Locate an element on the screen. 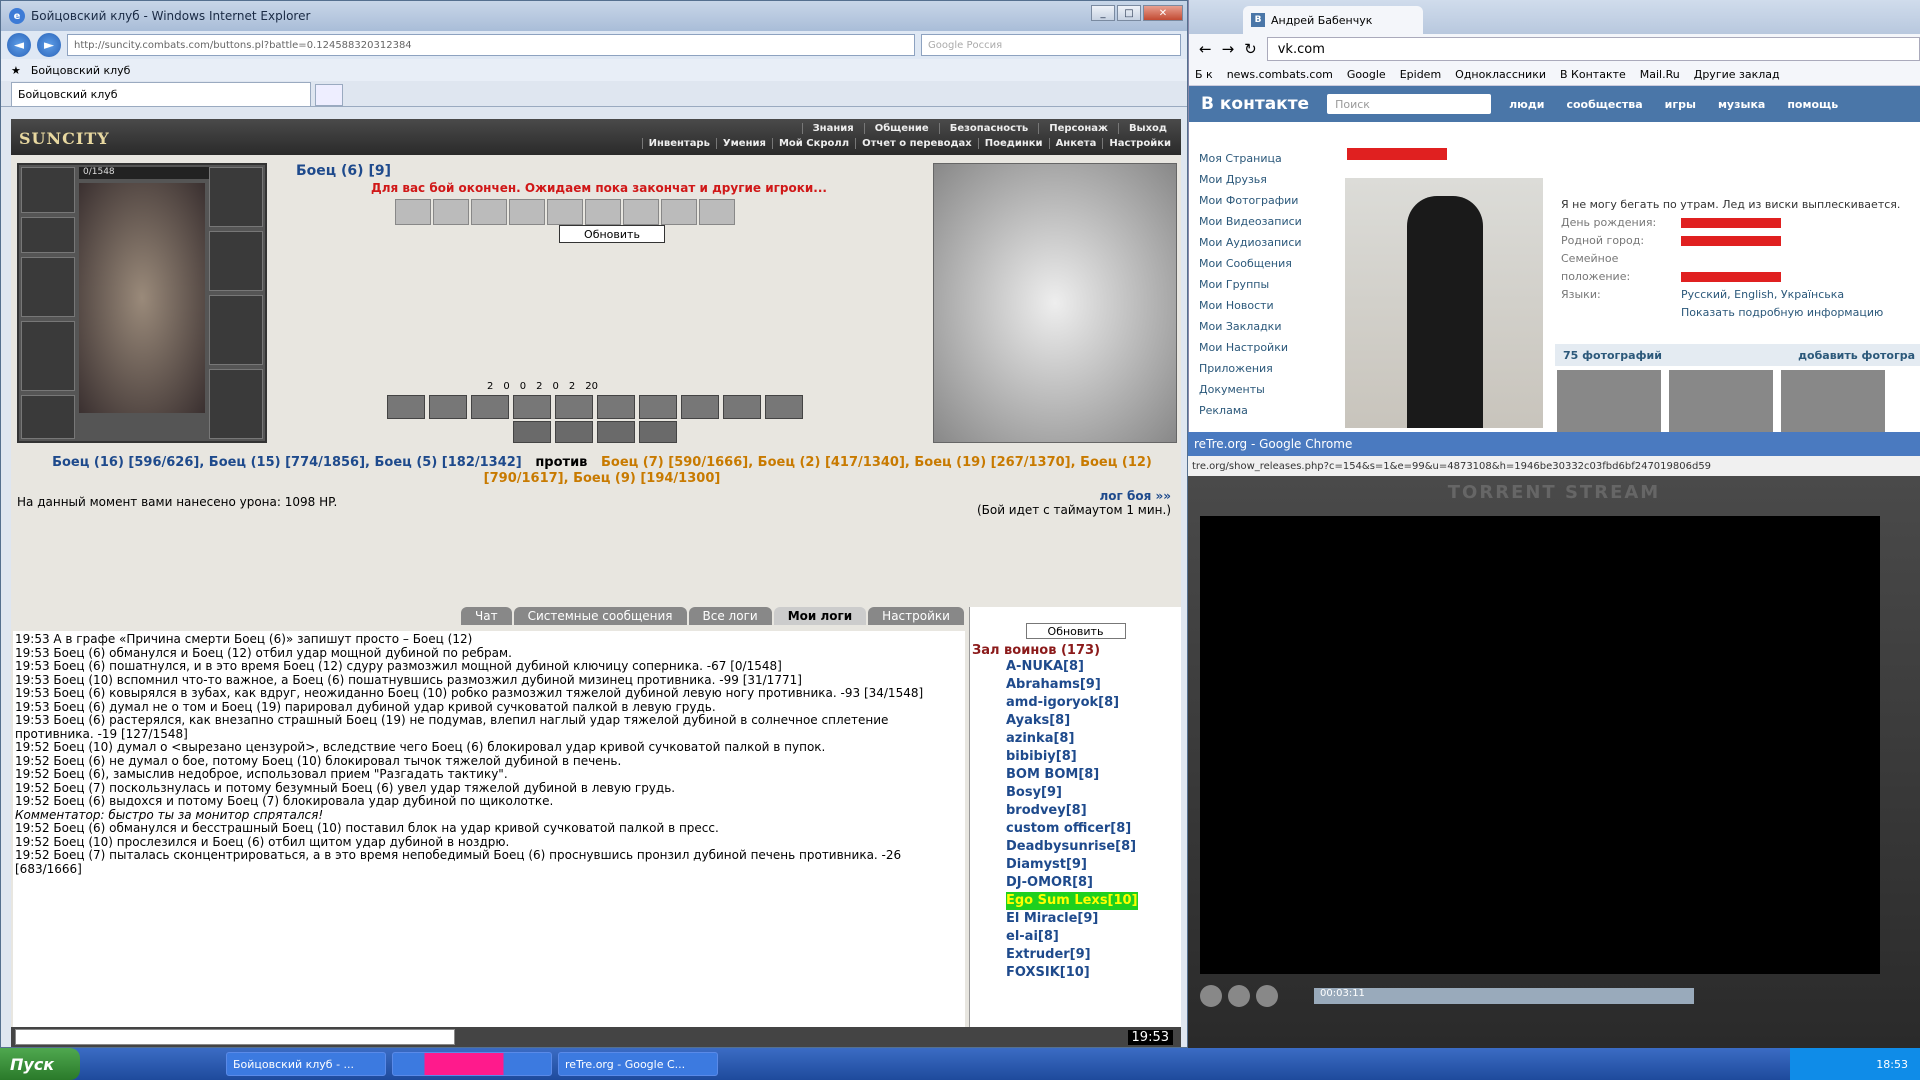 The width and height of the screenshot is (1920, 1080). bookmark-item: Одноклассники is located at coordinates (1500, 74).